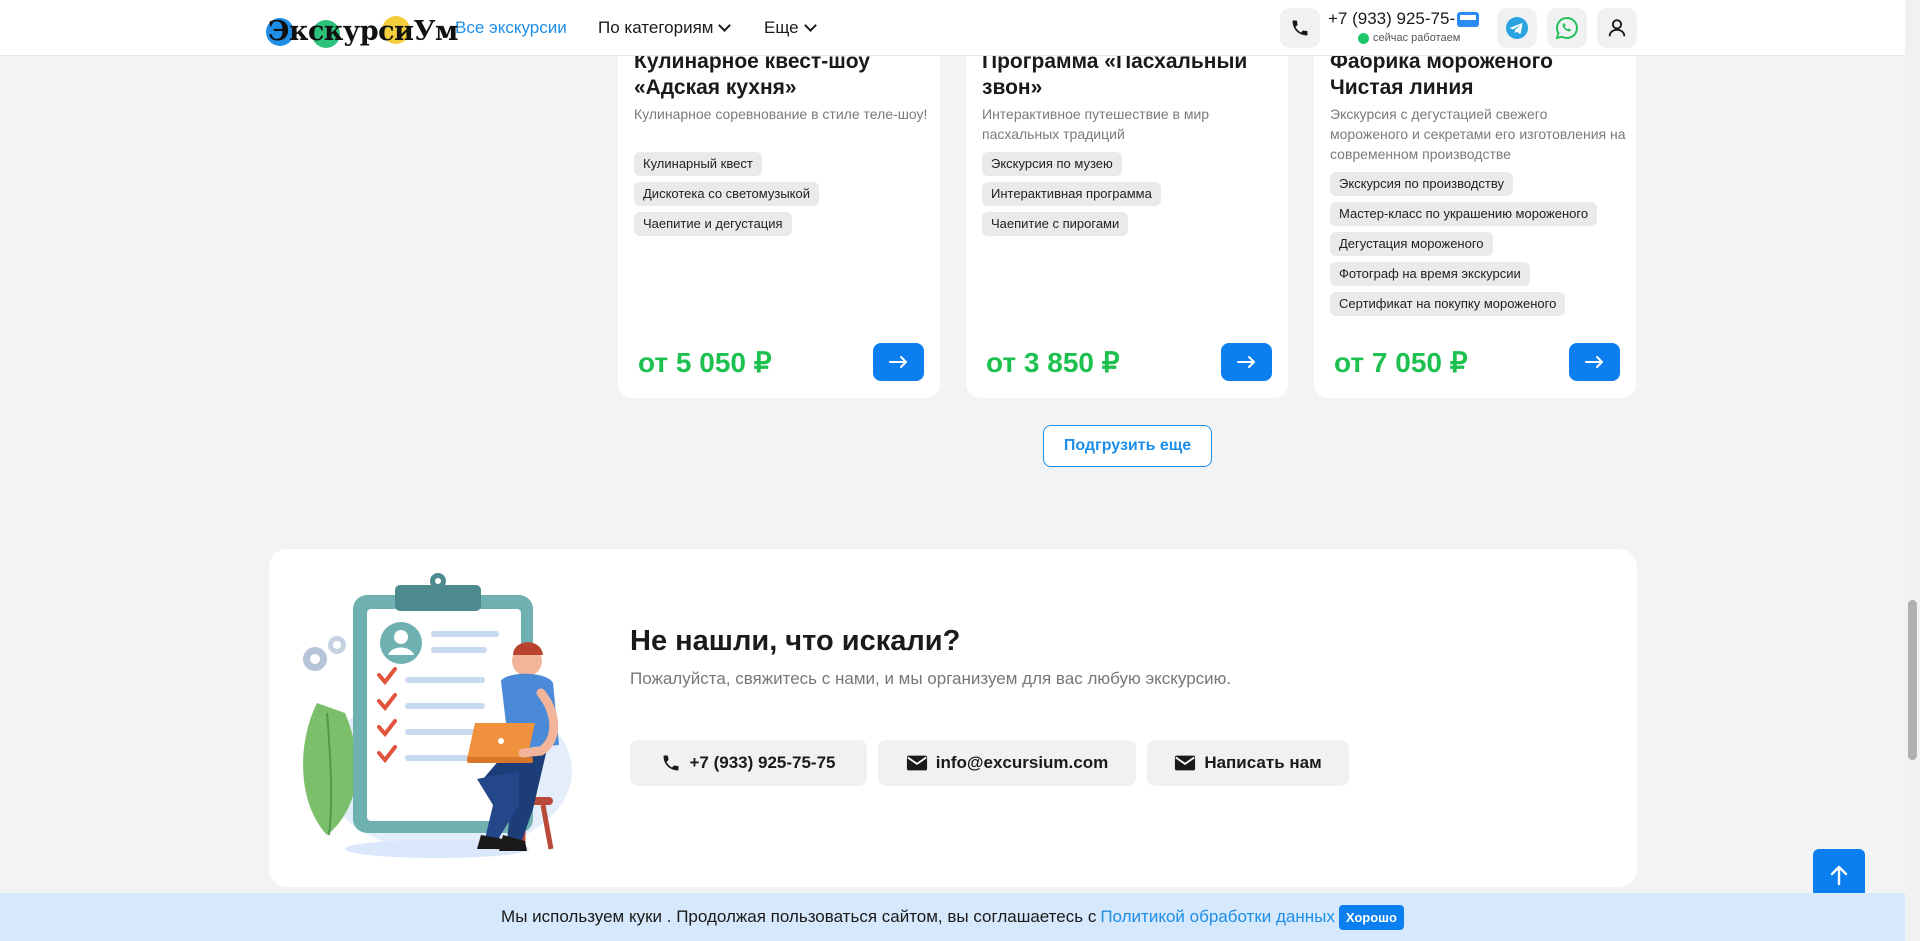  I want to click on nav-all-excursions: Все экскурсии, so click(511, 28).